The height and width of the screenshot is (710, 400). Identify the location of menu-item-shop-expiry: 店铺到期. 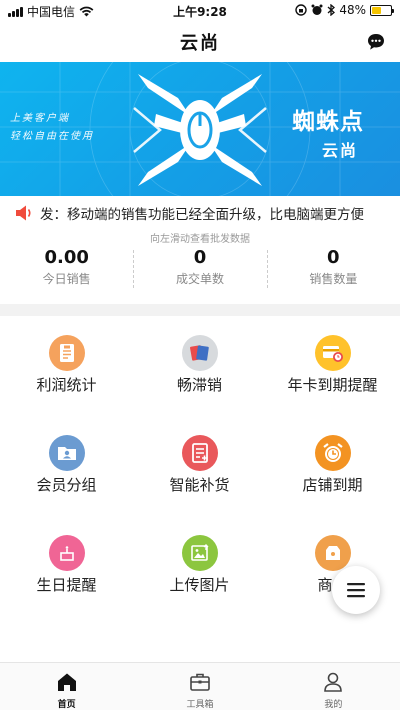
(332, 464).